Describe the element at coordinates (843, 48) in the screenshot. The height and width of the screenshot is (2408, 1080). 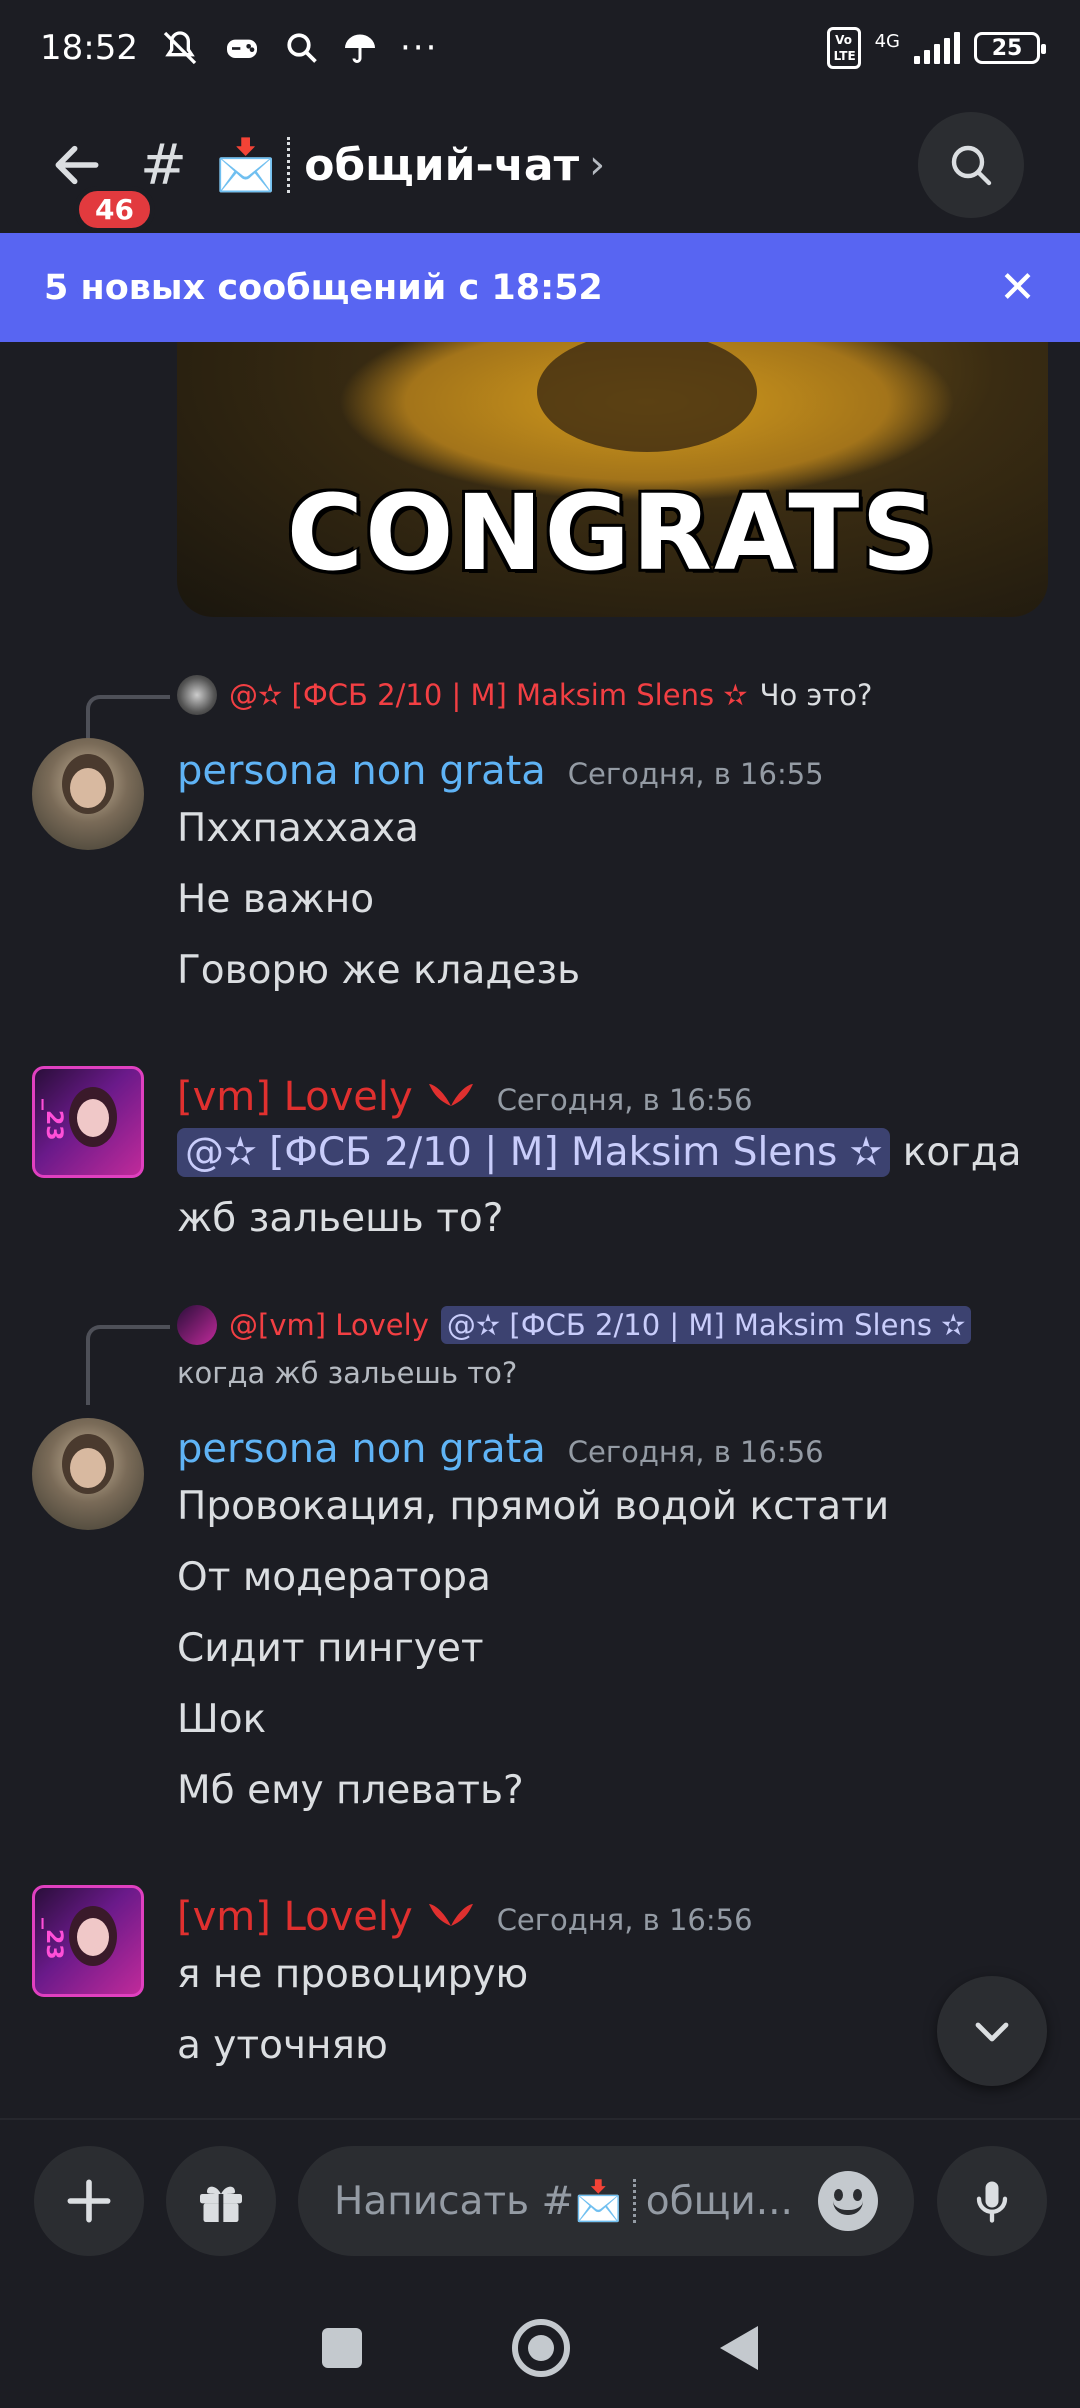
I see `volte-icon: Vo LTE` at that location.